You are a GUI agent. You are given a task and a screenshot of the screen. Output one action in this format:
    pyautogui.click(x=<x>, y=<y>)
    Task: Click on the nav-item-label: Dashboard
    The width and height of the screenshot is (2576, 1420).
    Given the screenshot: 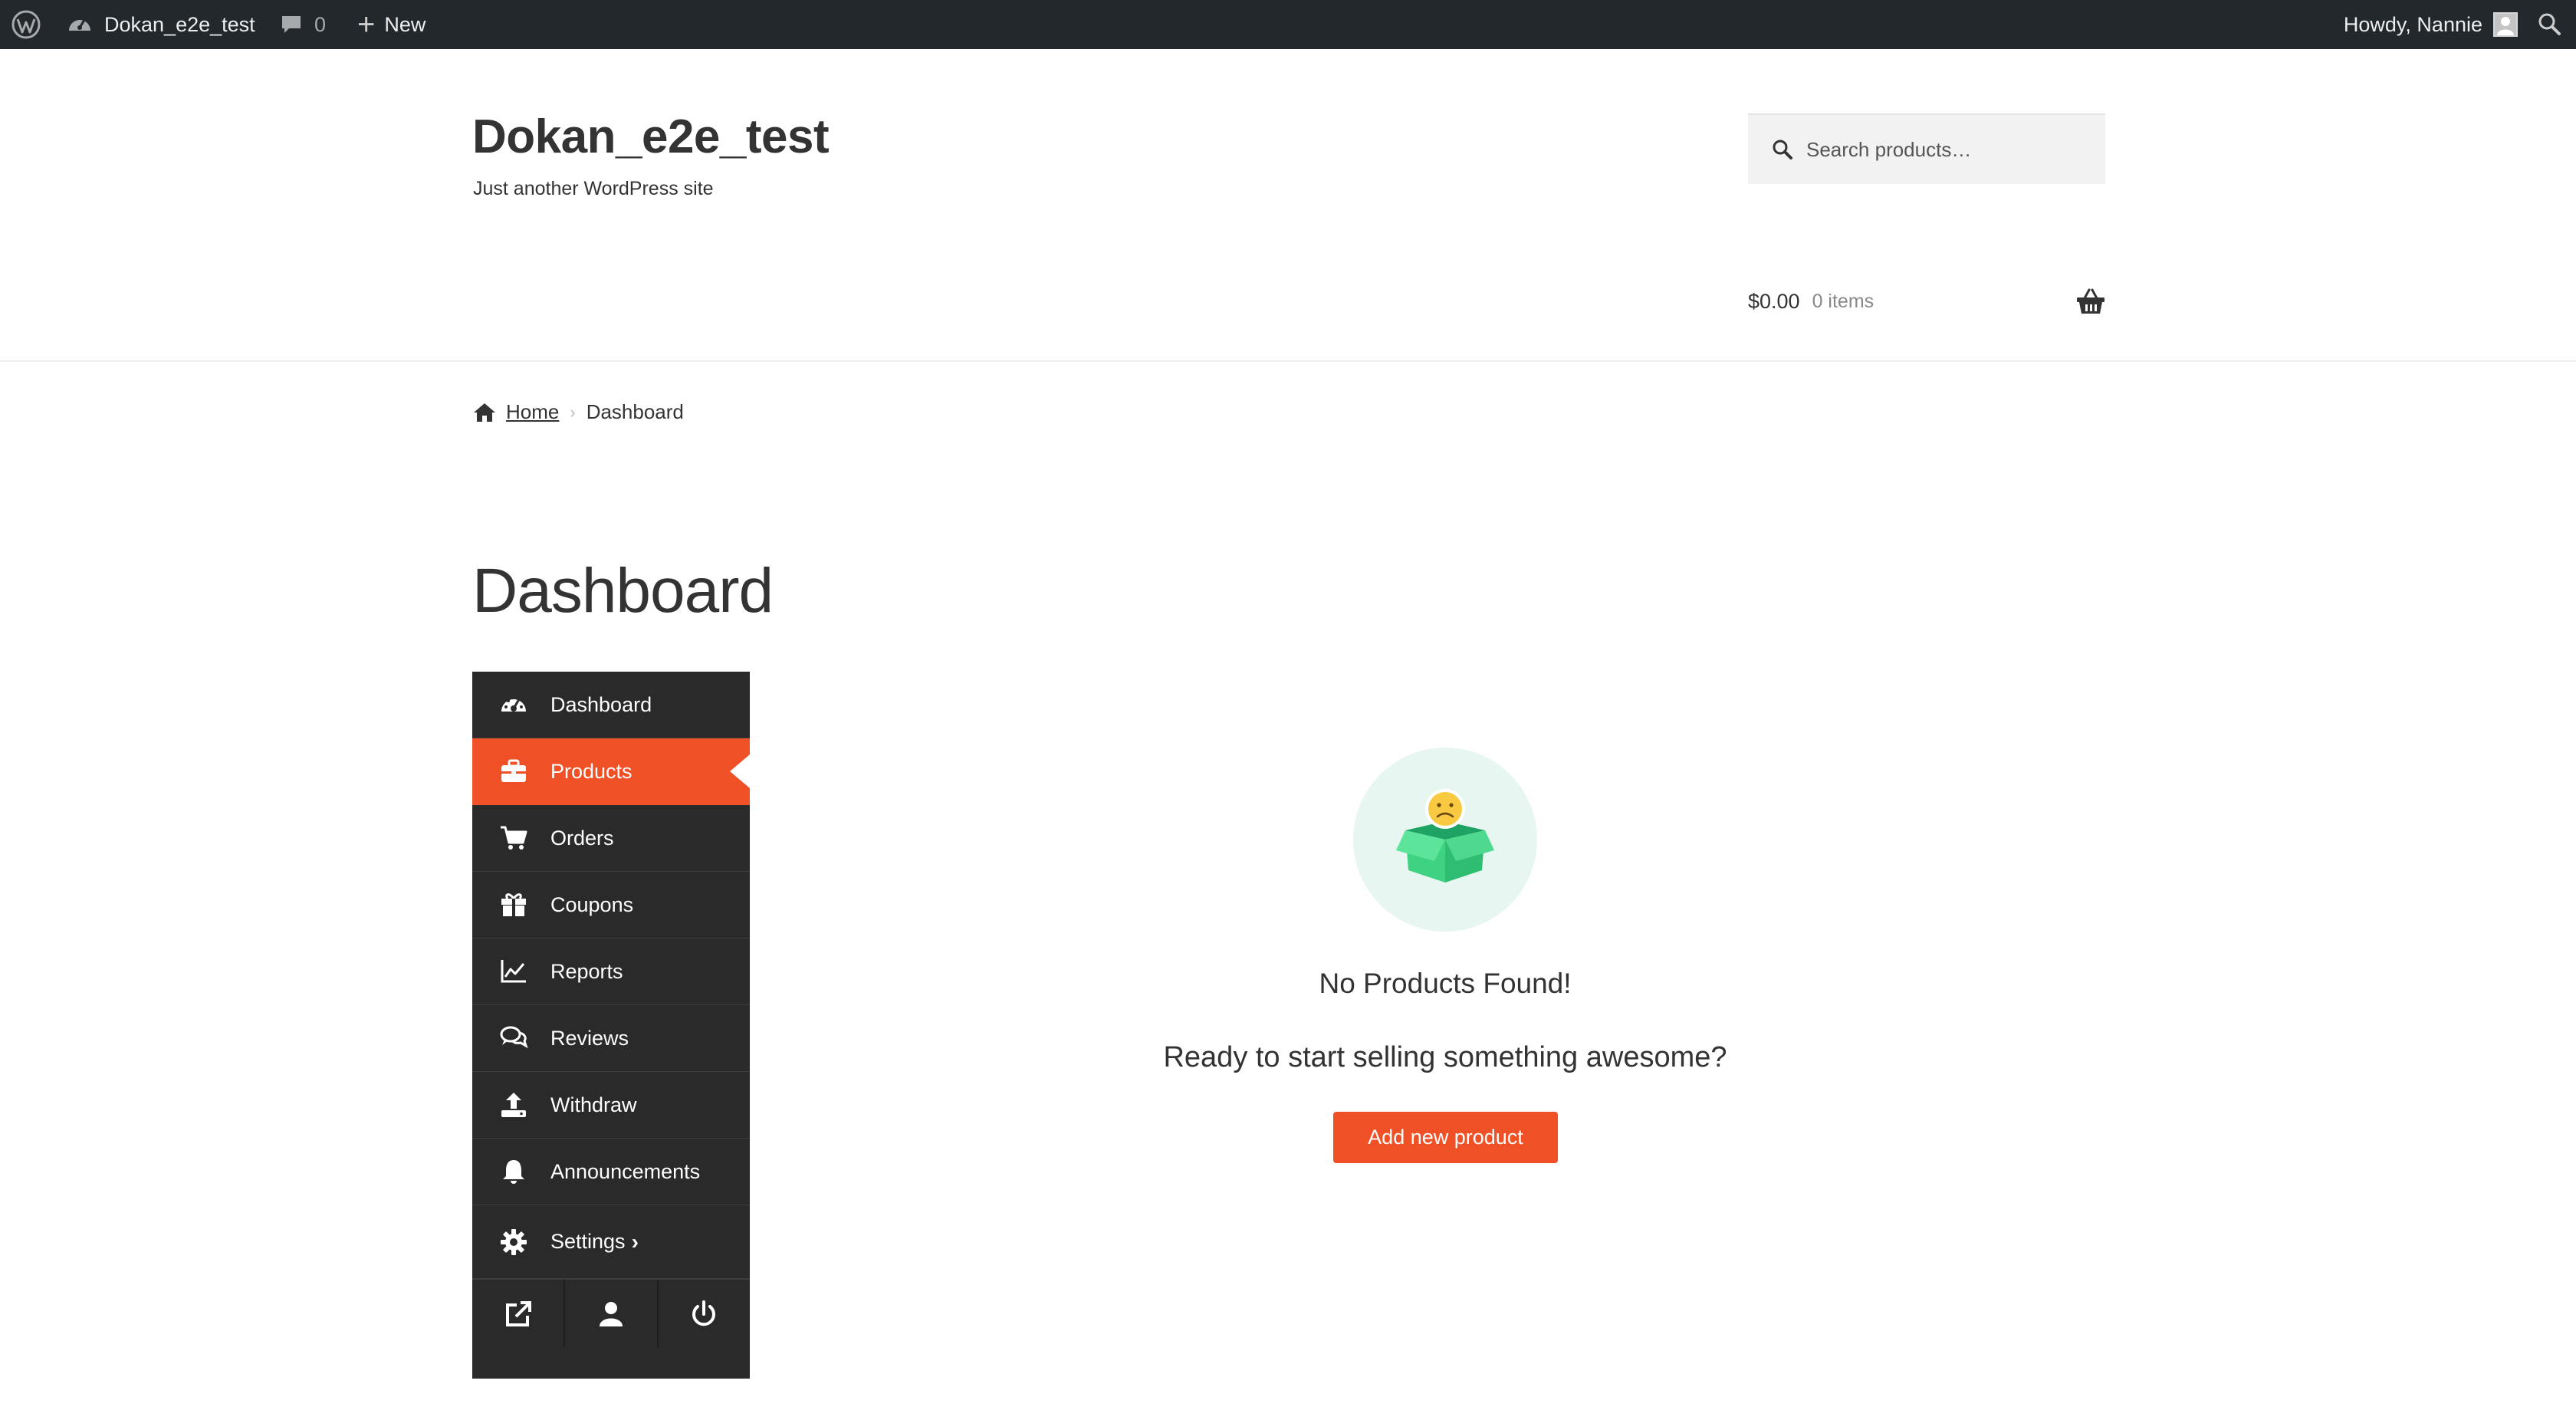 What is the action you would take?
    pyautogui.click(x=601, y=704)
    